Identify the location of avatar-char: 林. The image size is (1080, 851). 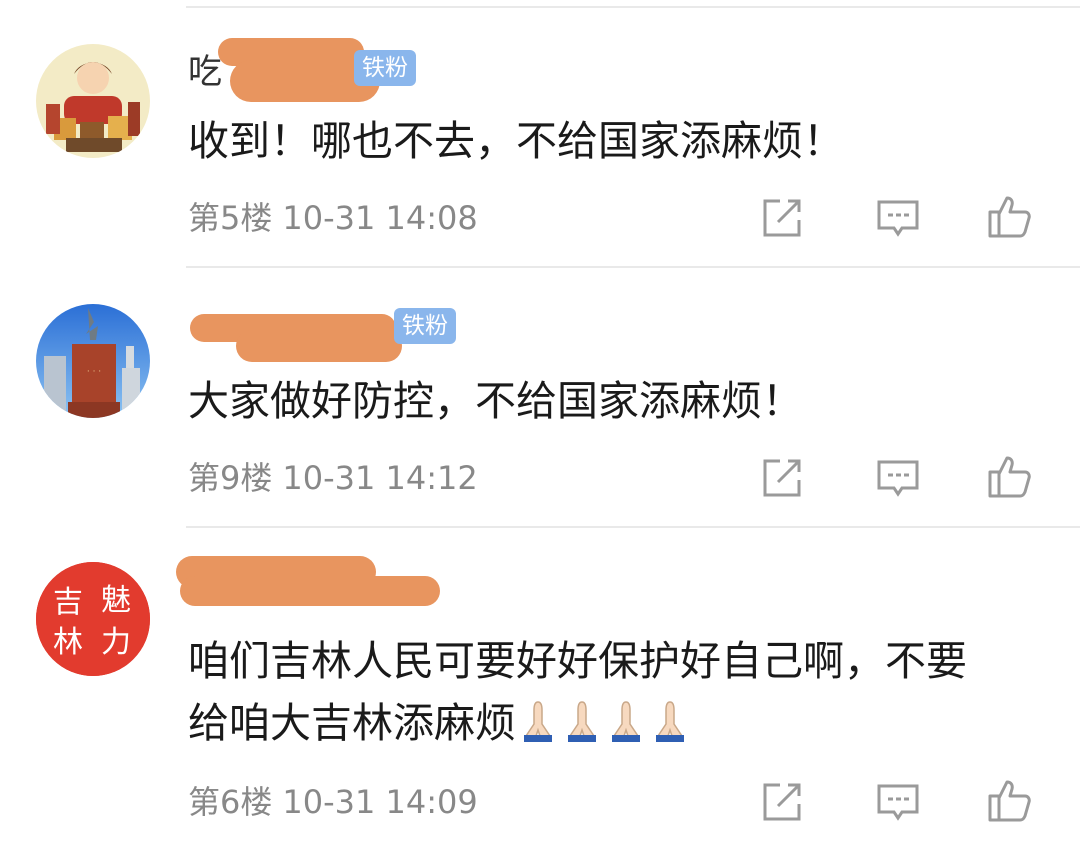
(68, 642).